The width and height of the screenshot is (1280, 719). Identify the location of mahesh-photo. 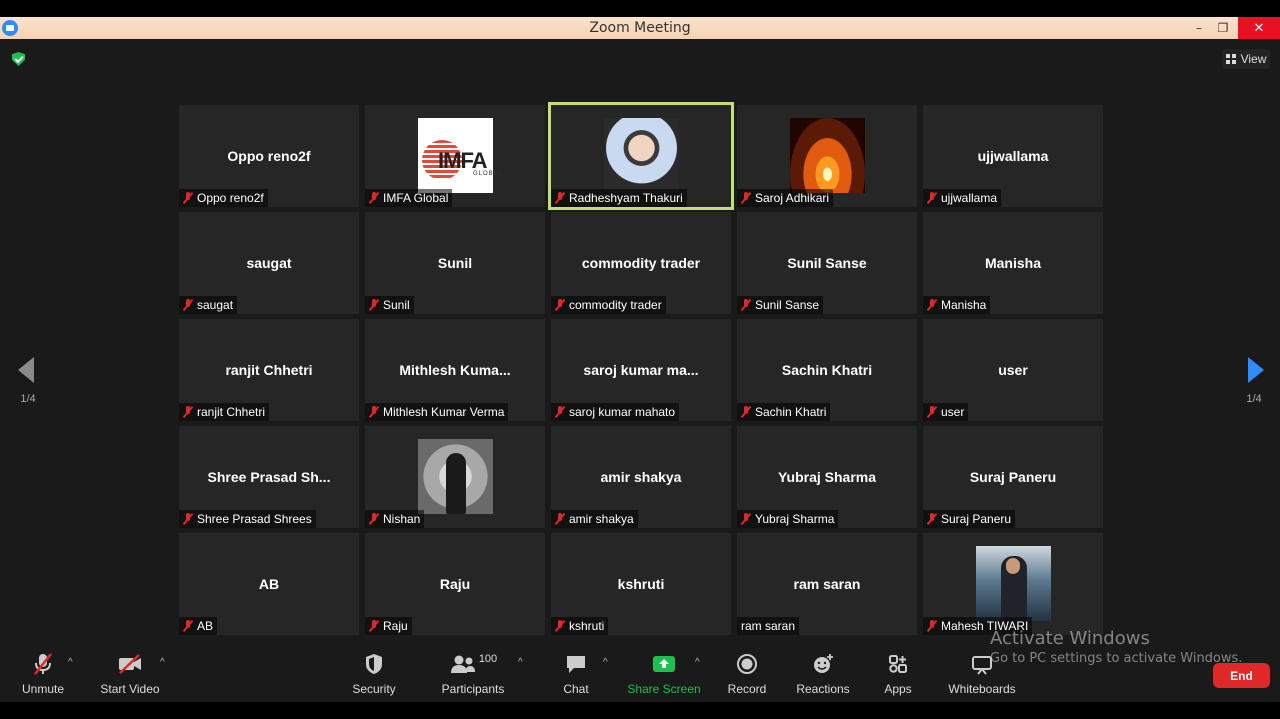
(1013, 583).